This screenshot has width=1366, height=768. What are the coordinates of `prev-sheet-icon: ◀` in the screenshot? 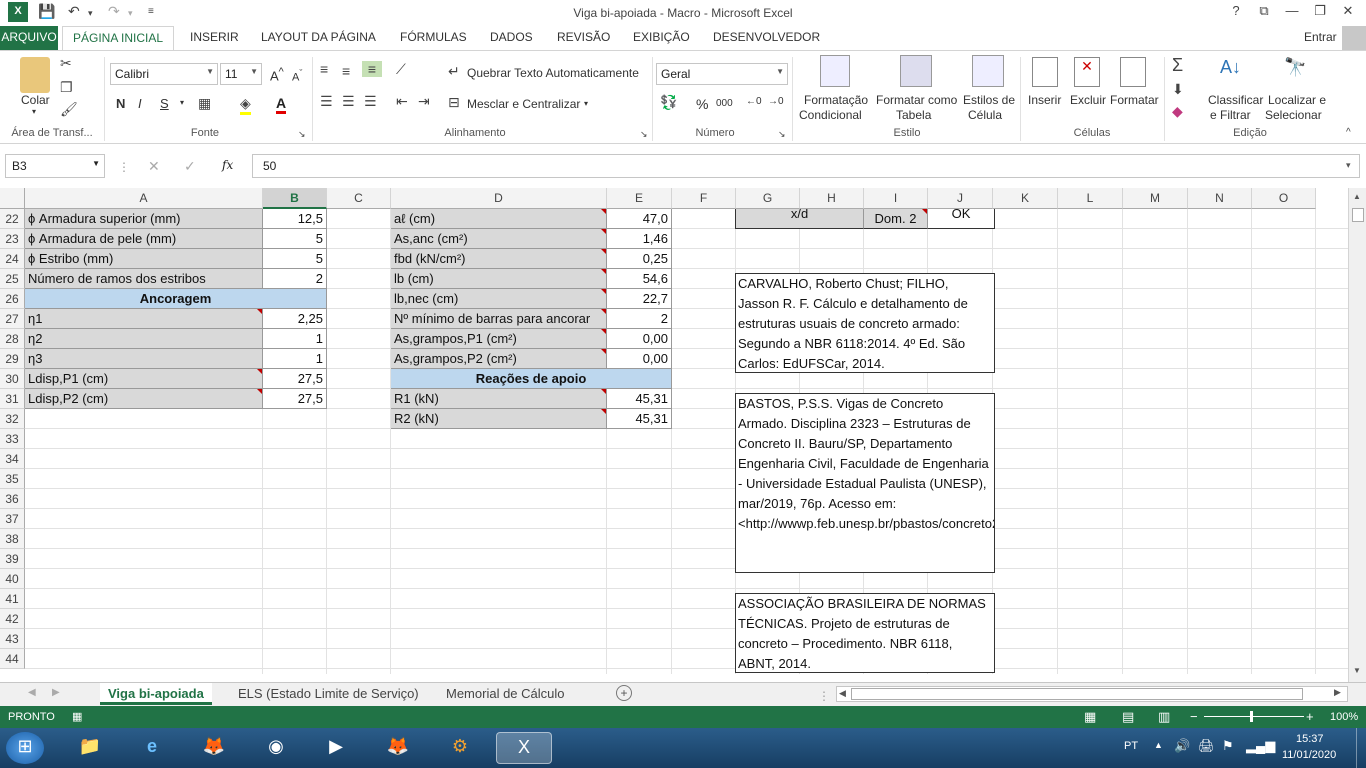 It's located at (32, 692).